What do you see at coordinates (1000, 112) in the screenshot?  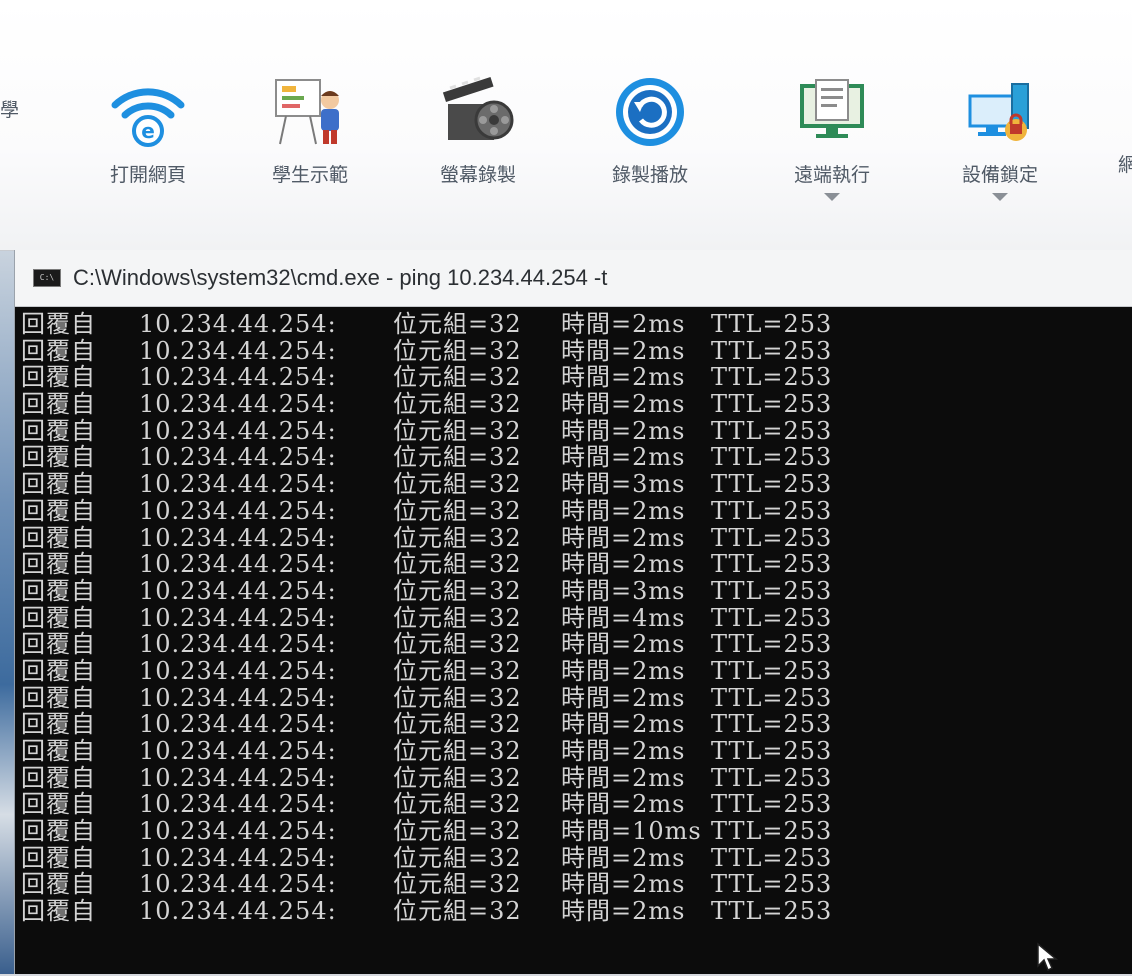 I see `device-lock-icon` at bounding box center [1000, 112].